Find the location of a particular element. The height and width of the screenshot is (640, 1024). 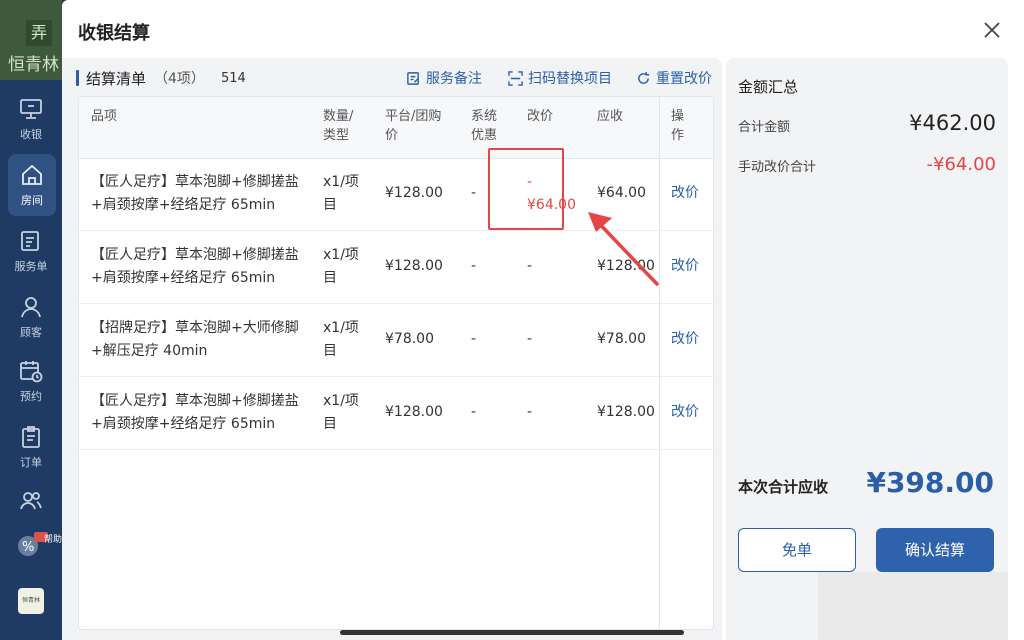

clipboard-icon is located at coordinates (31, 437).